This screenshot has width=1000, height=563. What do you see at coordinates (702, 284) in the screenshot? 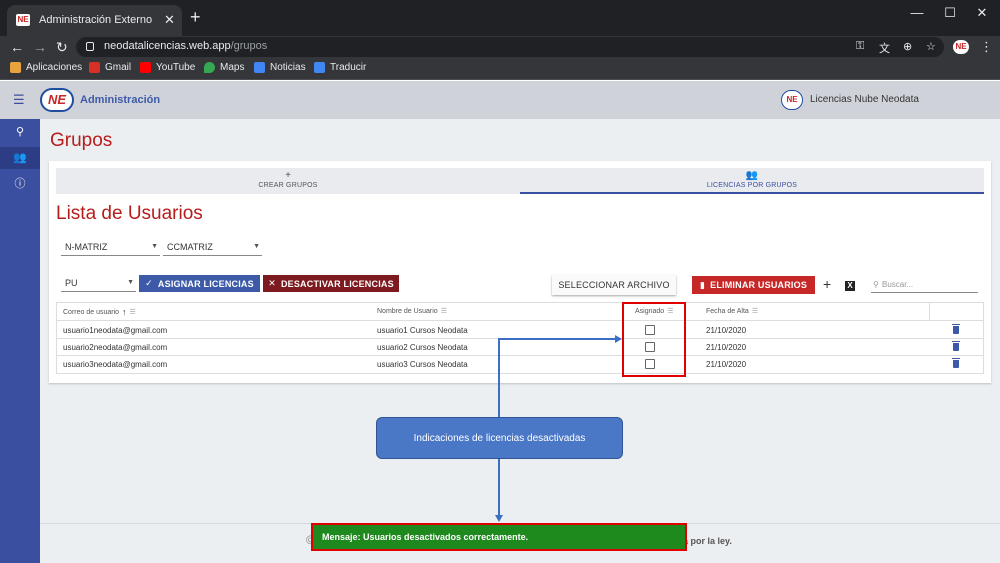
I see `trash-icon: ▮` at bounding box center [702, 284].